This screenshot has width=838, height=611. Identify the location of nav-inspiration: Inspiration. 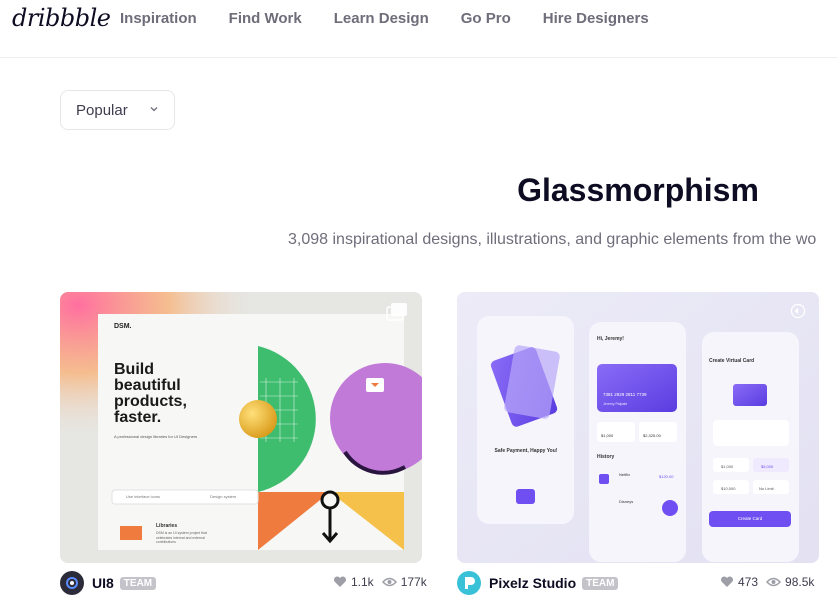
(158, 18).